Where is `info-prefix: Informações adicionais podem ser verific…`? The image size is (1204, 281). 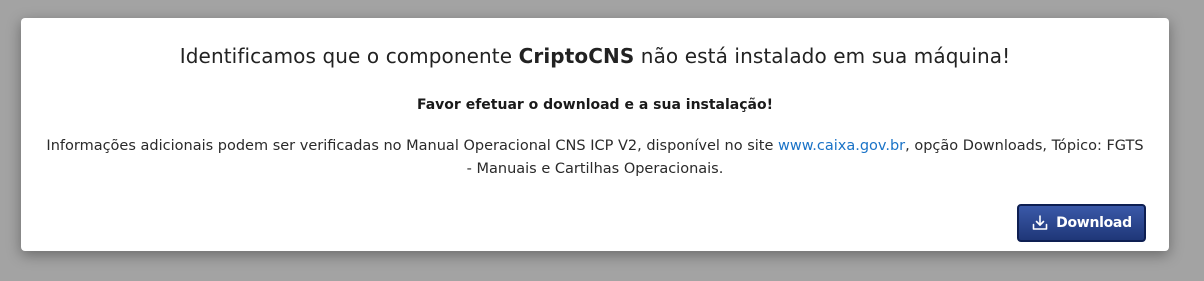
info-prefix: Informações adicionais podem ser verific… is located at coordinates (412, 146).